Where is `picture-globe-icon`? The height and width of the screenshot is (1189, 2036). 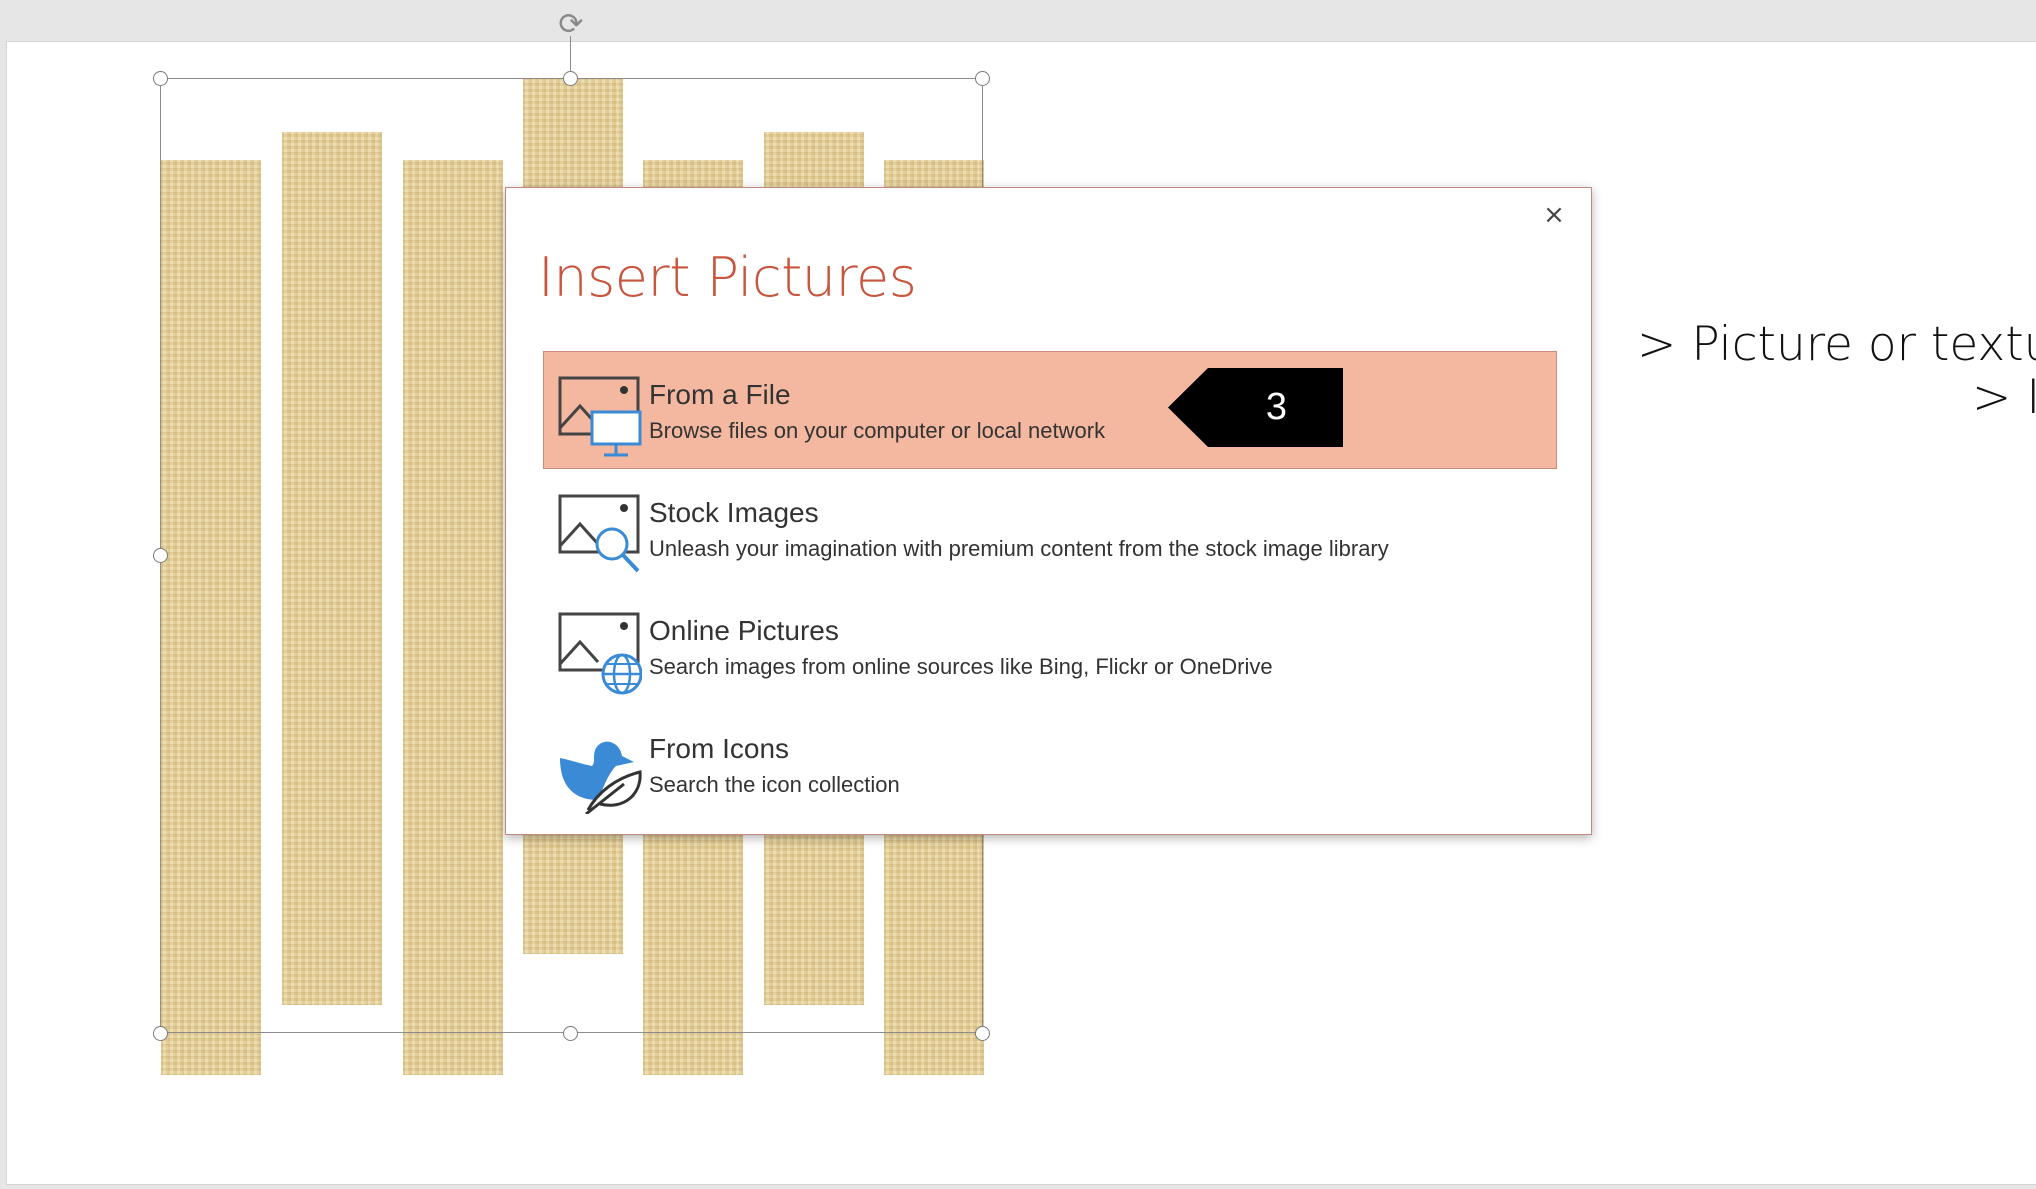
picture-globe-icon is located at coordinates (600, 653).